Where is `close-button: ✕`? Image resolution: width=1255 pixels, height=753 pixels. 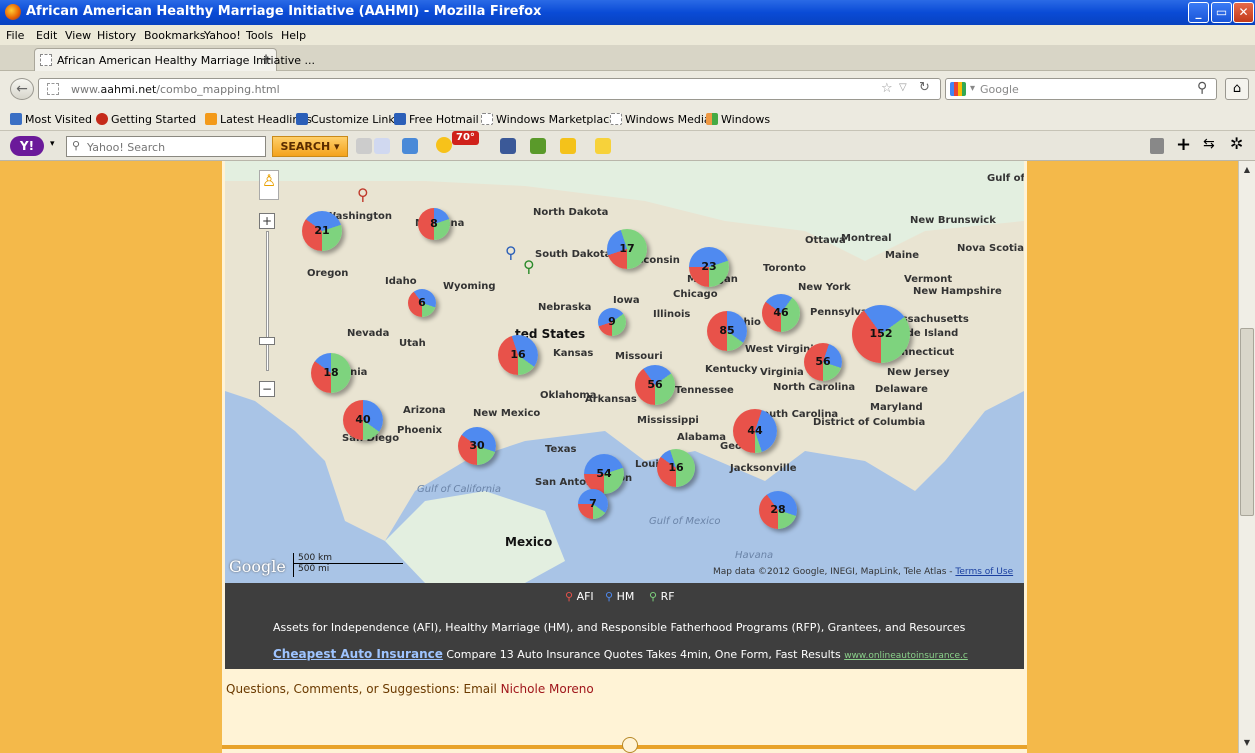 close-button: ✕ is located at coordinates (1243, 12).